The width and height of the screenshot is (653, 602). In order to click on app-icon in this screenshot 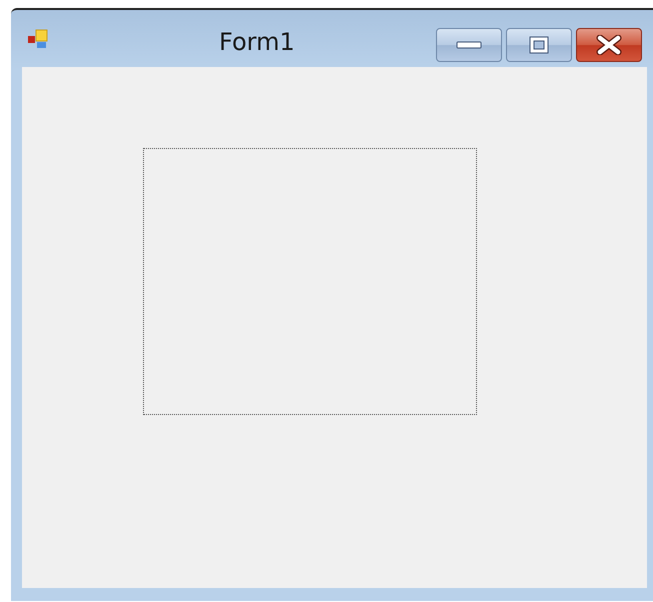, I will do `click(38, 39)`.